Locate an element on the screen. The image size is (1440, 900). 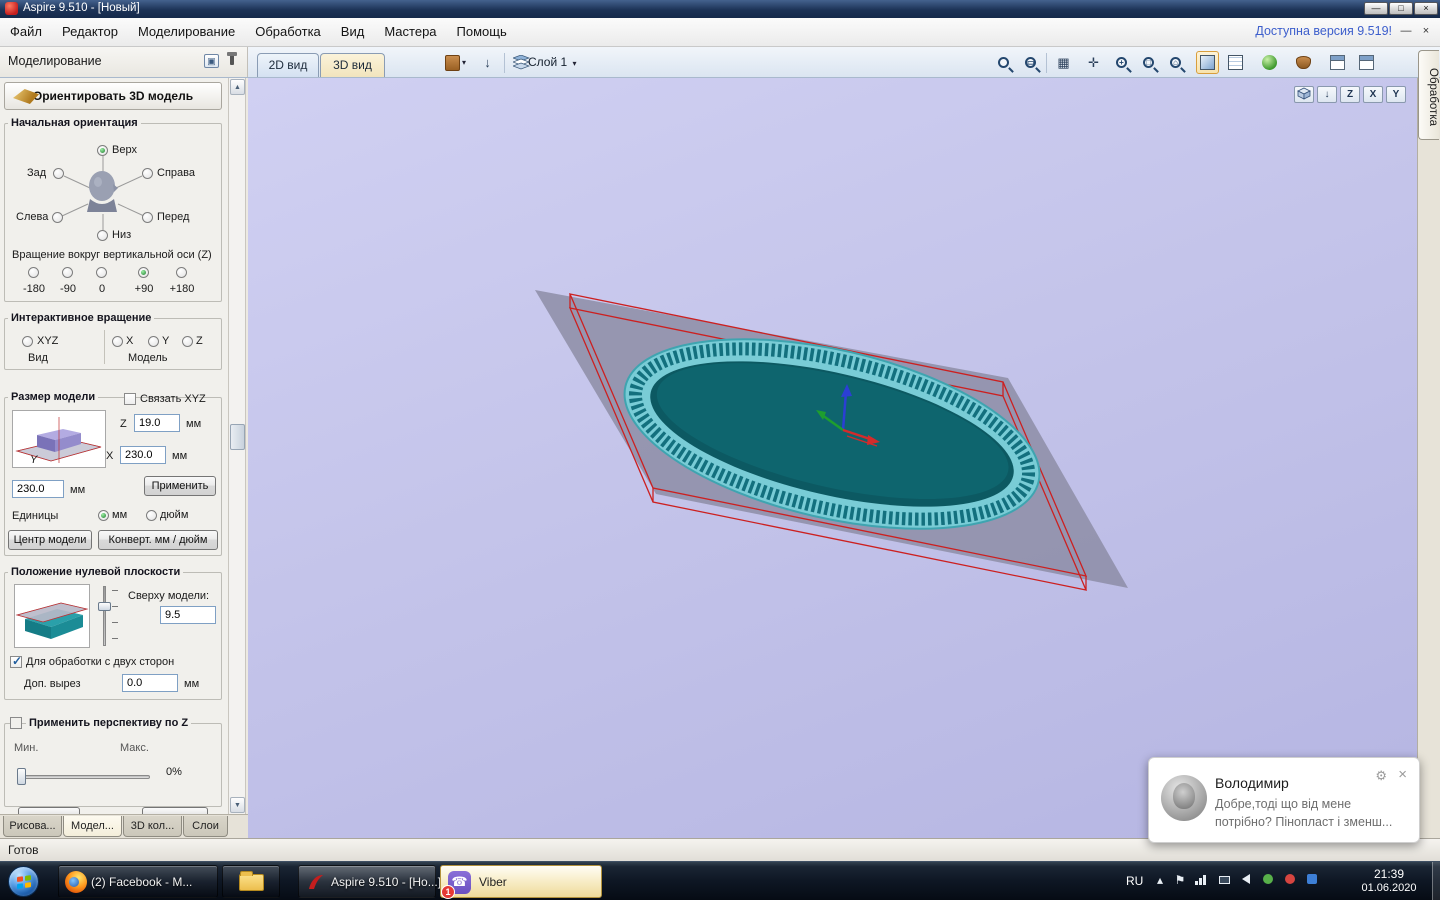
menu-help: Помощь is located at coordinates (482, 31).